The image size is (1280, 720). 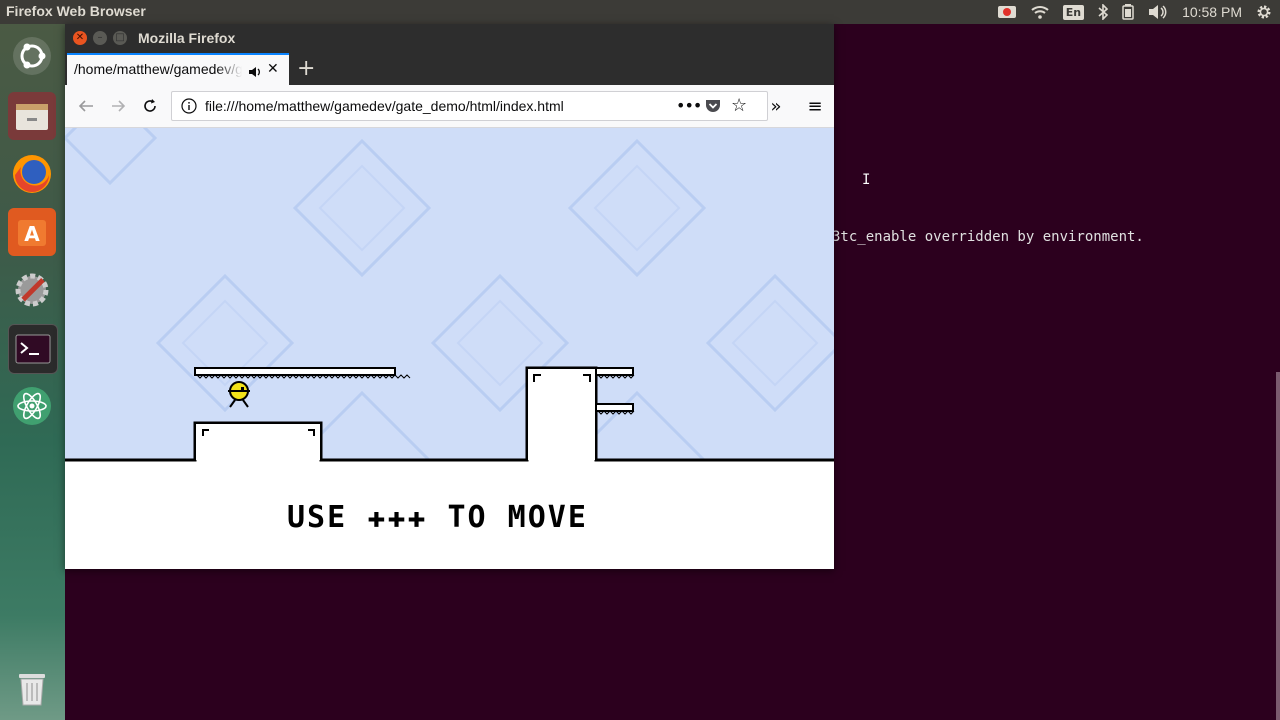 I want to click on hamburger-icon: ≡, so click(x=815, y=106).